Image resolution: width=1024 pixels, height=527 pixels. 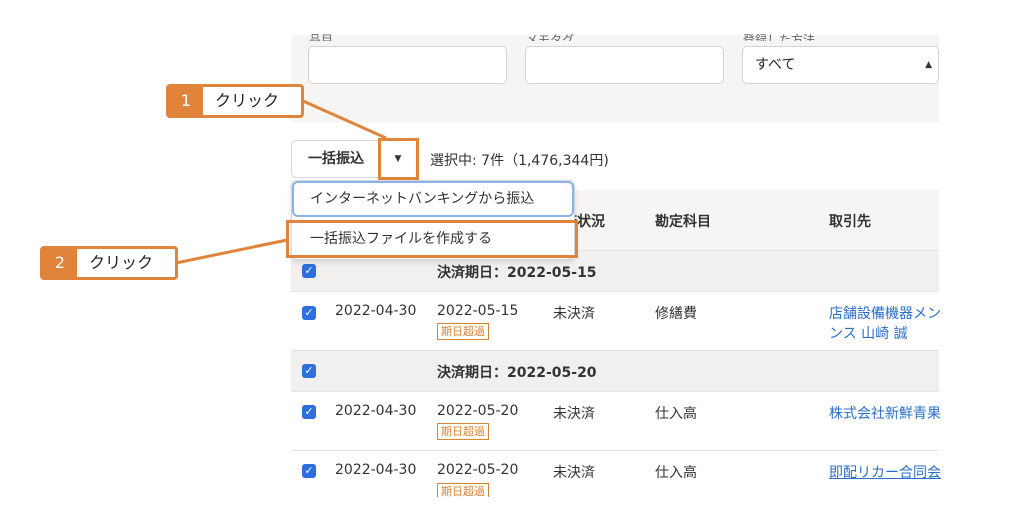 I want to click on highlight-caret, so click(x=398, y=159).